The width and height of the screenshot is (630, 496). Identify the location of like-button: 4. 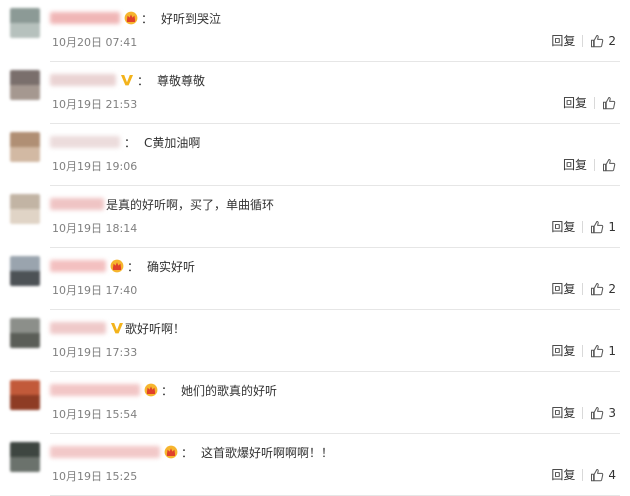
(603, 475).